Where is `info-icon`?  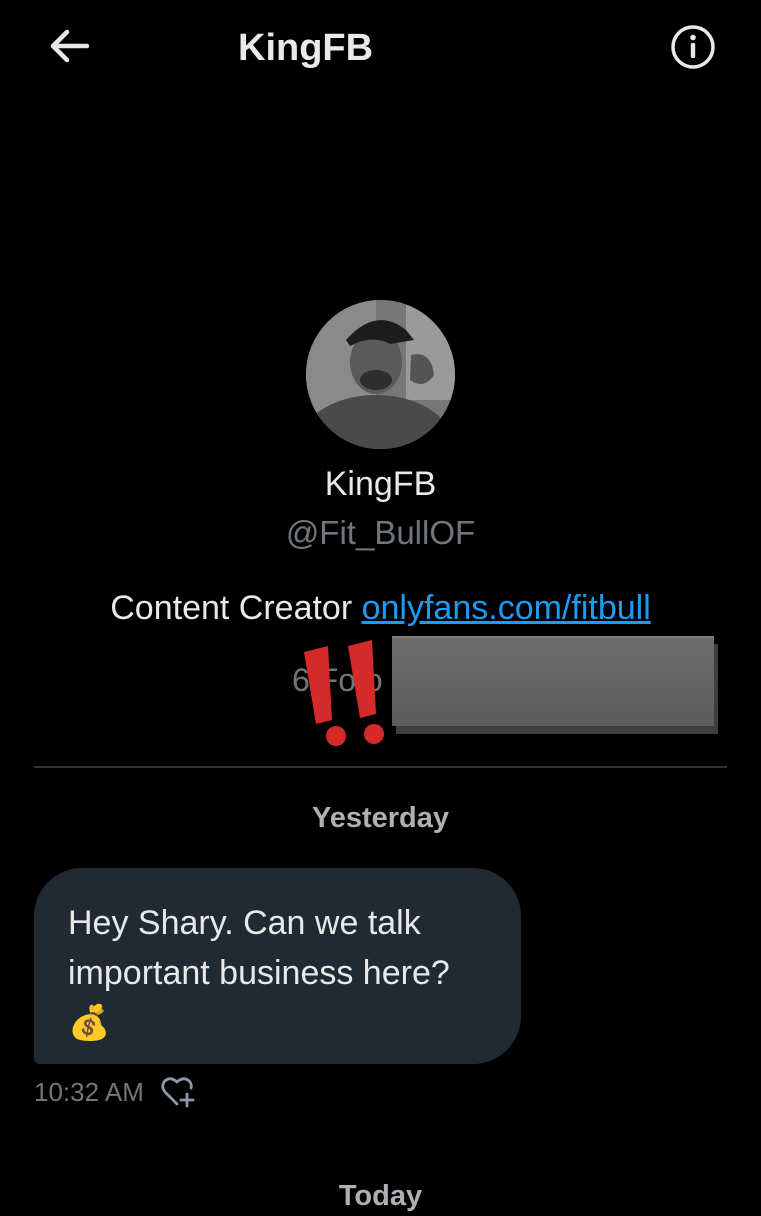
info-icon is located at coordinates (693, 47).